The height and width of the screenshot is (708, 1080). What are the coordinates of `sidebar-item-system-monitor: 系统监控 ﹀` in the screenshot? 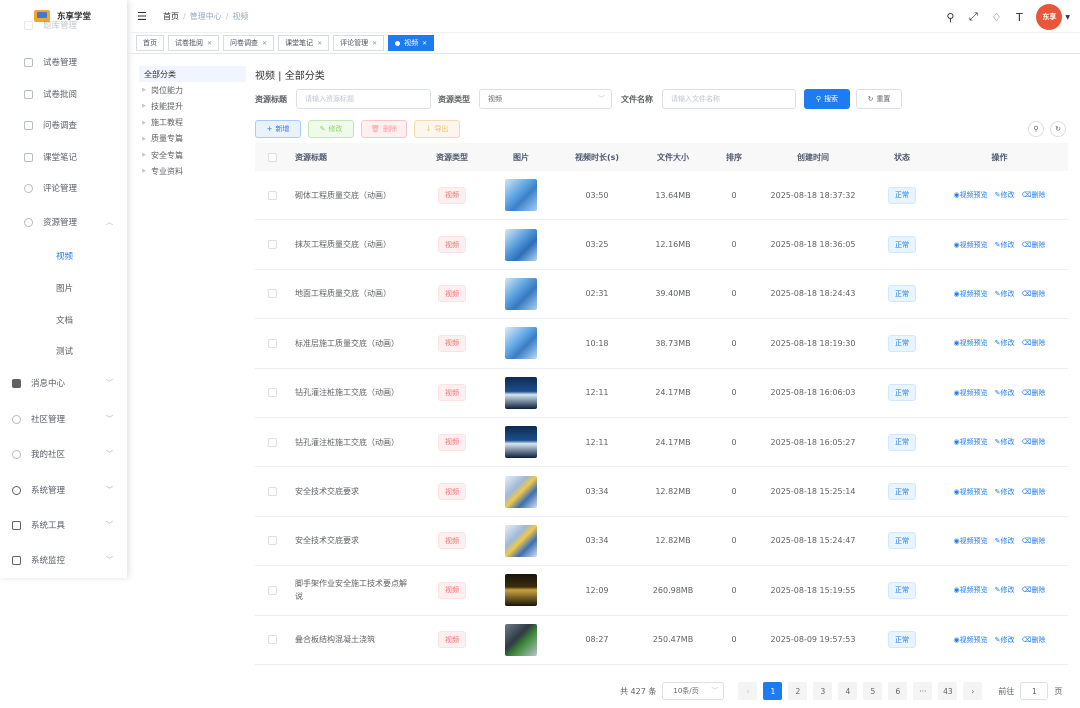 It's located at (63, 560).